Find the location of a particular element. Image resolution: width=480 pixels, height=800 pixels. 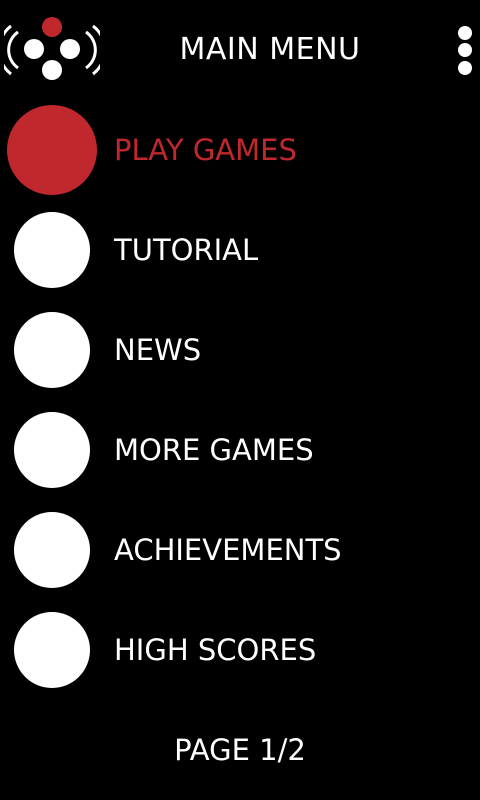

menu-item-high-scores: HIGH SCORES is located at coordinates (240, 650).